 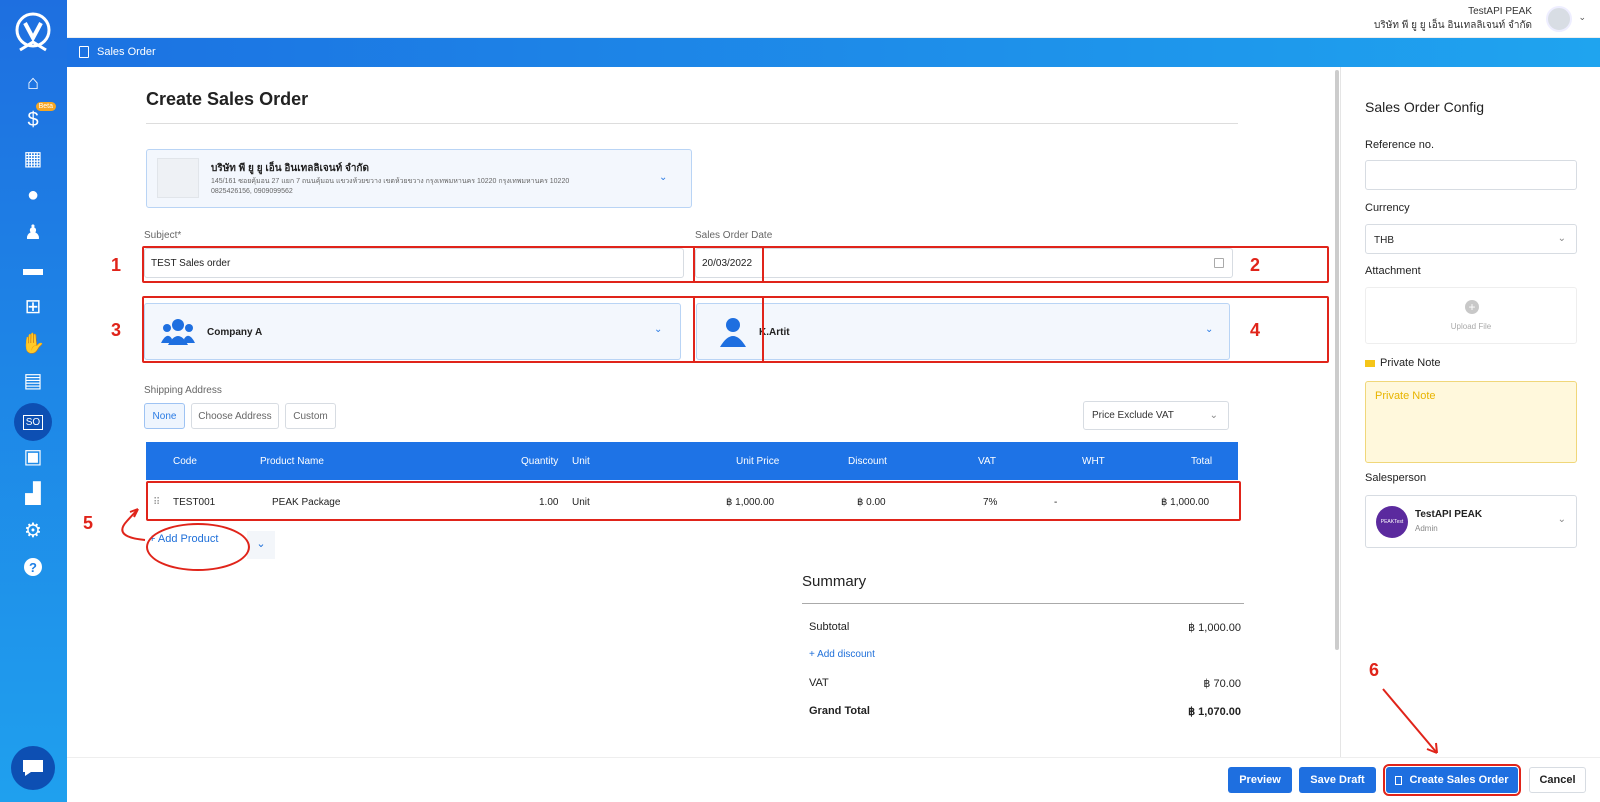 I want to click on user-company: บริษัท พี ยู ยู เอ็น อินเทลลิเจนท์ จำกัด, so click(x=1453, y=25).